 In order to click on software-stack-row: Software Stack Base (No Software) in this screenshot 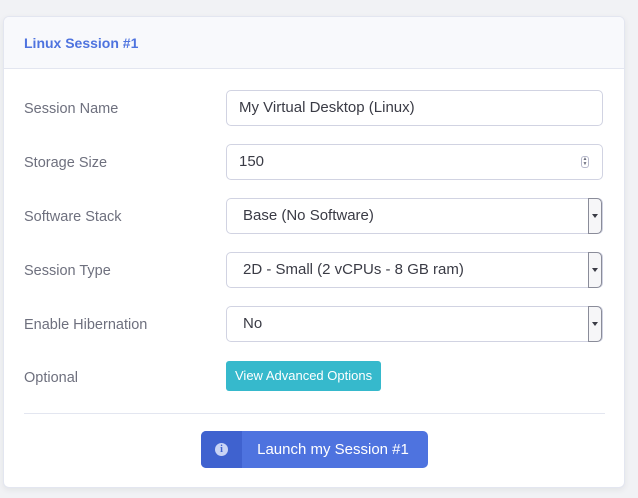, I will do `click(314, 217)`.